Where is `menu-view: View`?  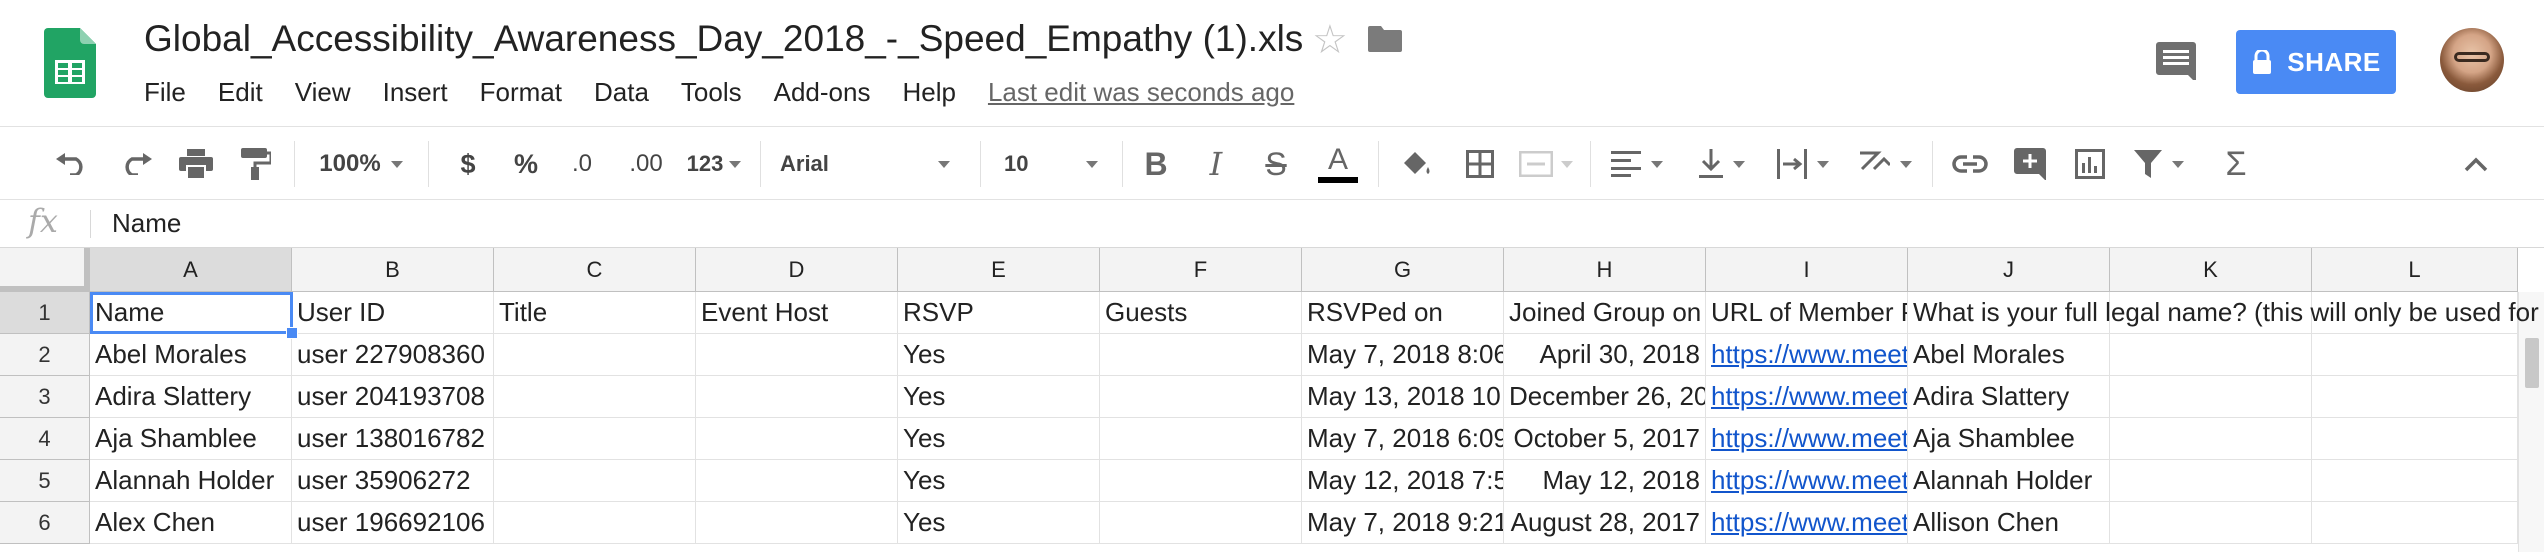 menu-view: View is located at coordinates (323, 92).